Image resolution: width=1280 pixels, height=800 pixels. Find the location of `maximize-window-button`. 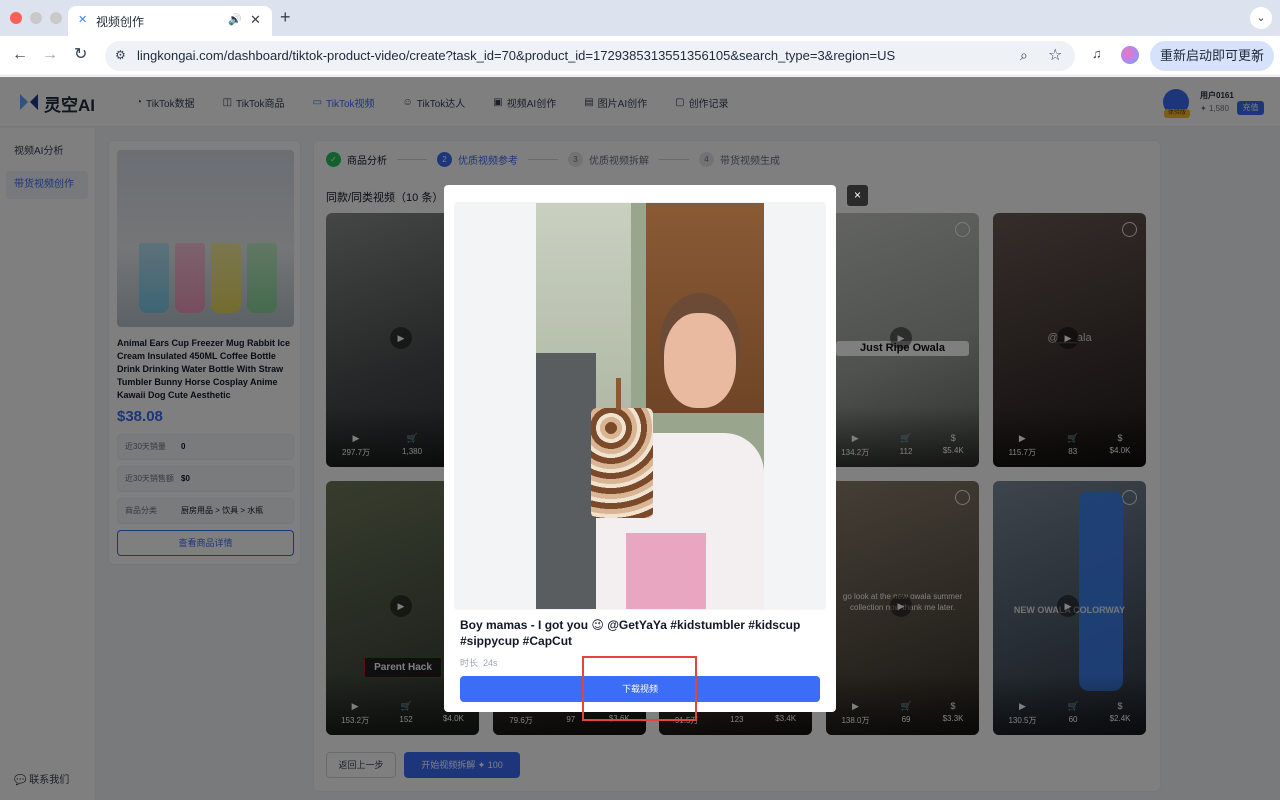

maximize-window-button is located at coordinates (56, 18).